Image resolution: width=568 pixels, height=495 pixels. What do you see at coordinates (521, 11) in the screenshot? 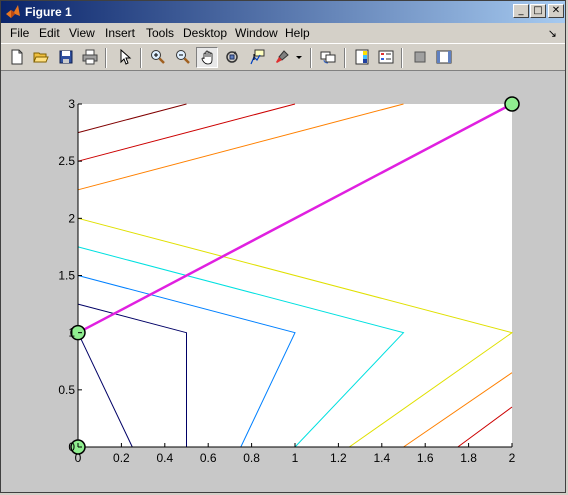
I see `minimize-button: _` at bounding box center [521, 11].